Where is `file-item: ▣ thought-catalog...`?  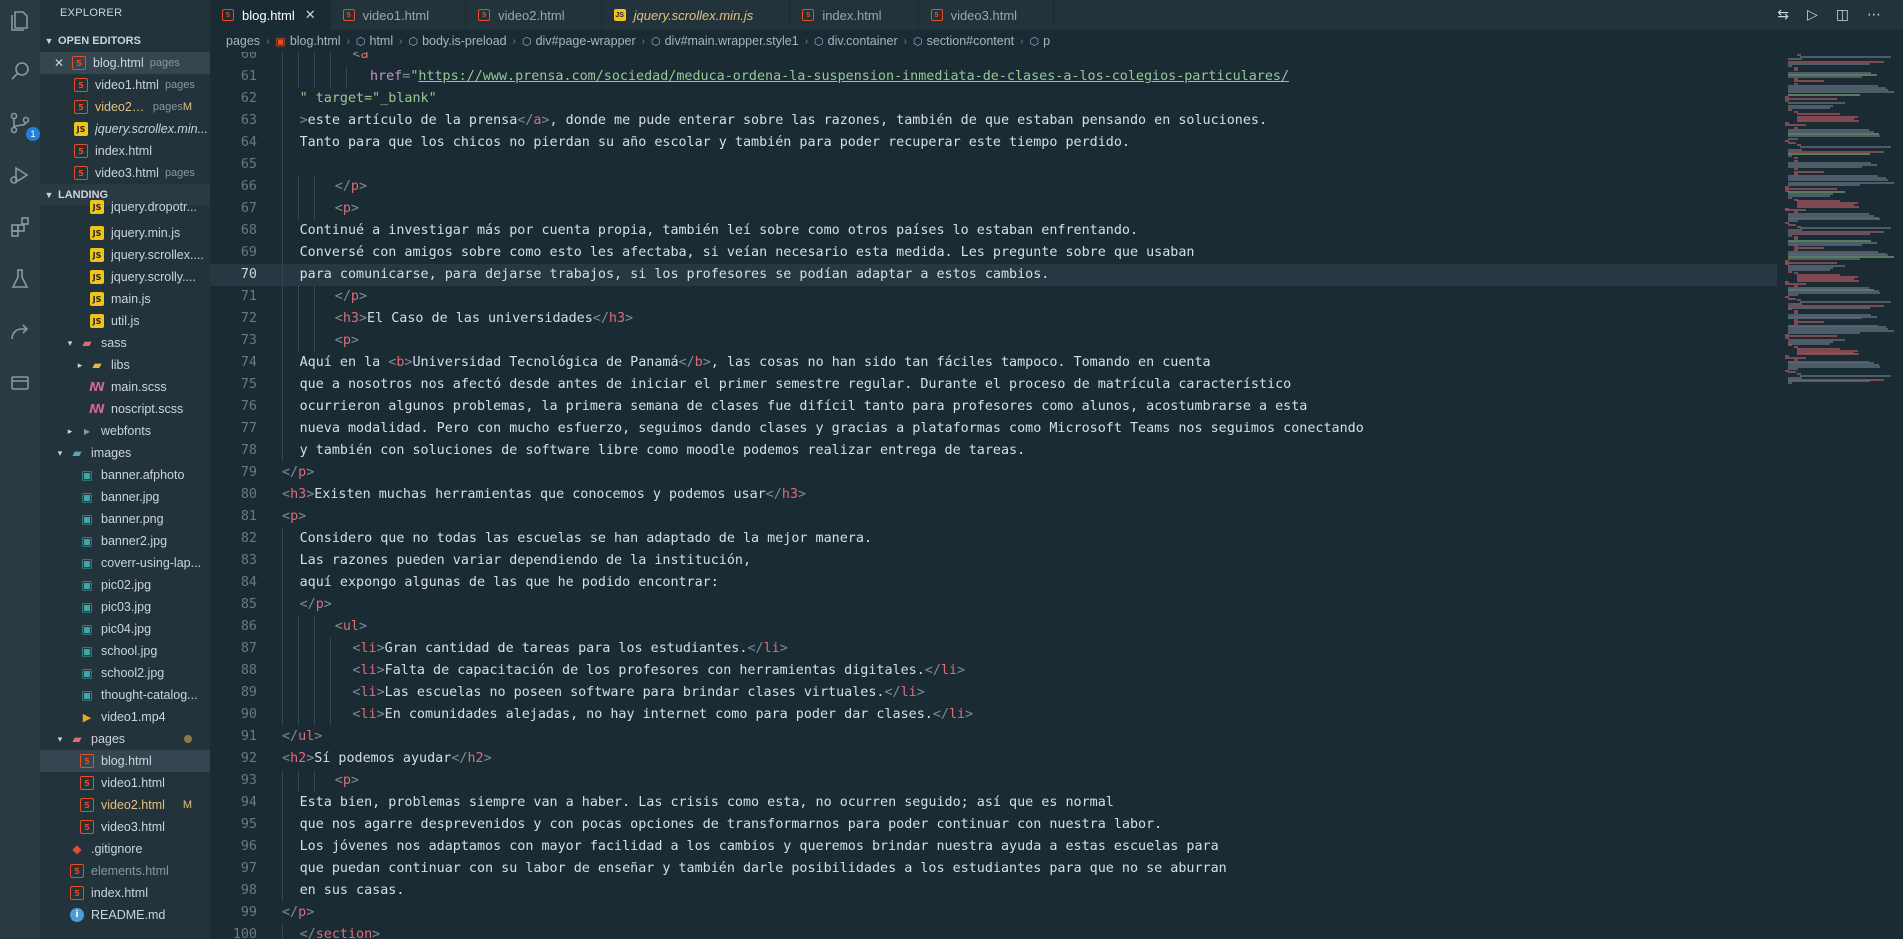
file-item: ▣ thought-catalog... is located at coordinates (125, 695).